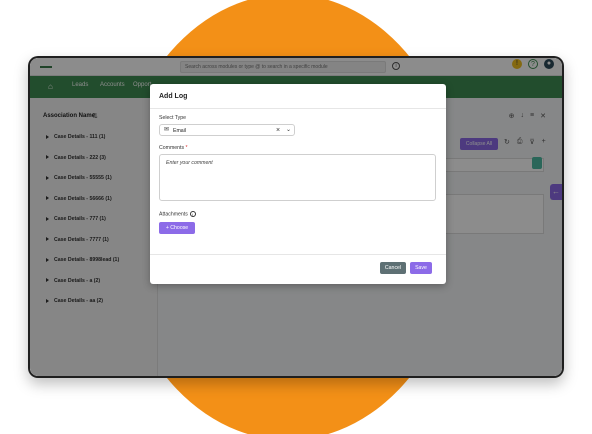 Image resolution: width=592 pixels, height=434 pixels. What do you see at coordinates (278, 130) in the screenshot?
I see `clear-icon: ×` at bounding box center [278, 130].